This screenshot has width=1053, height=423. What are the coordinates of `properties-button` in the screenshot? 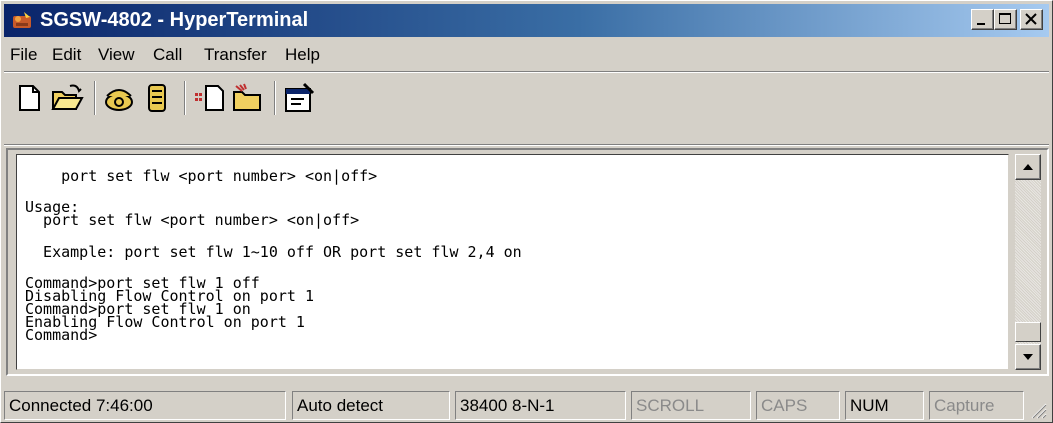 It's located at (299, 98).